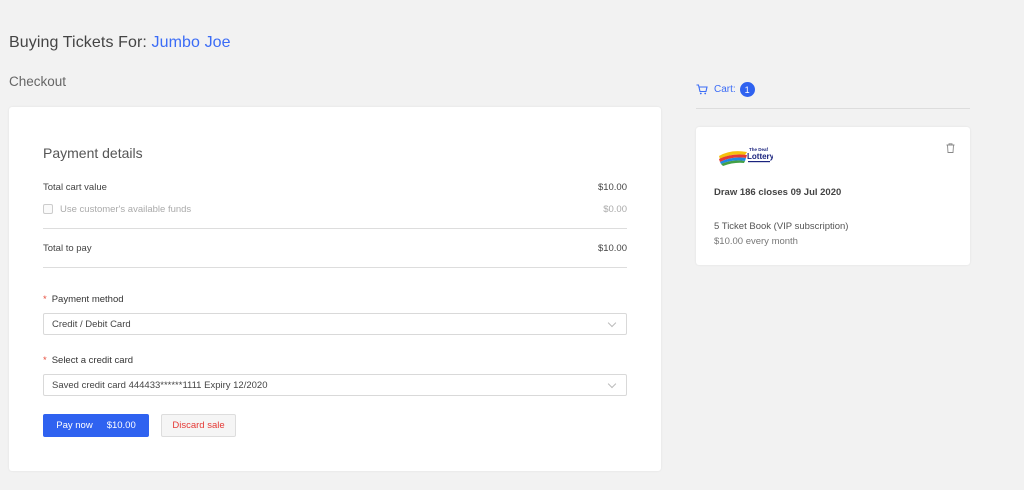 The width and height of the screenshot is (1024, 490). I want to click on pay-now-button: Pay now $10.00, so click(96, 425).